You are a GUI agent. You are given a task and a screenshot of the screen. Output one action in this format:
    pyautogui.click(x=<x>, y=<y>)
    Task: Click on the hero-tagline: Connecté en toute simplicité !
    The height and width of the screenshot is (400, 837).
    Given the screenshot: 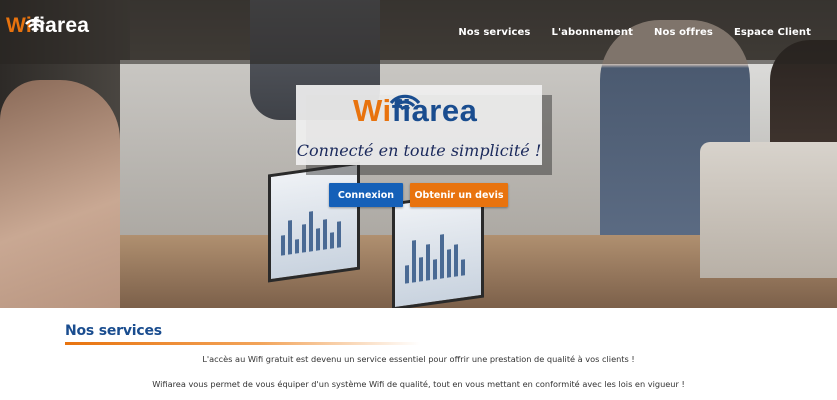 What is the action you would take?
    pyautogui.click(x=419, y=150)
    